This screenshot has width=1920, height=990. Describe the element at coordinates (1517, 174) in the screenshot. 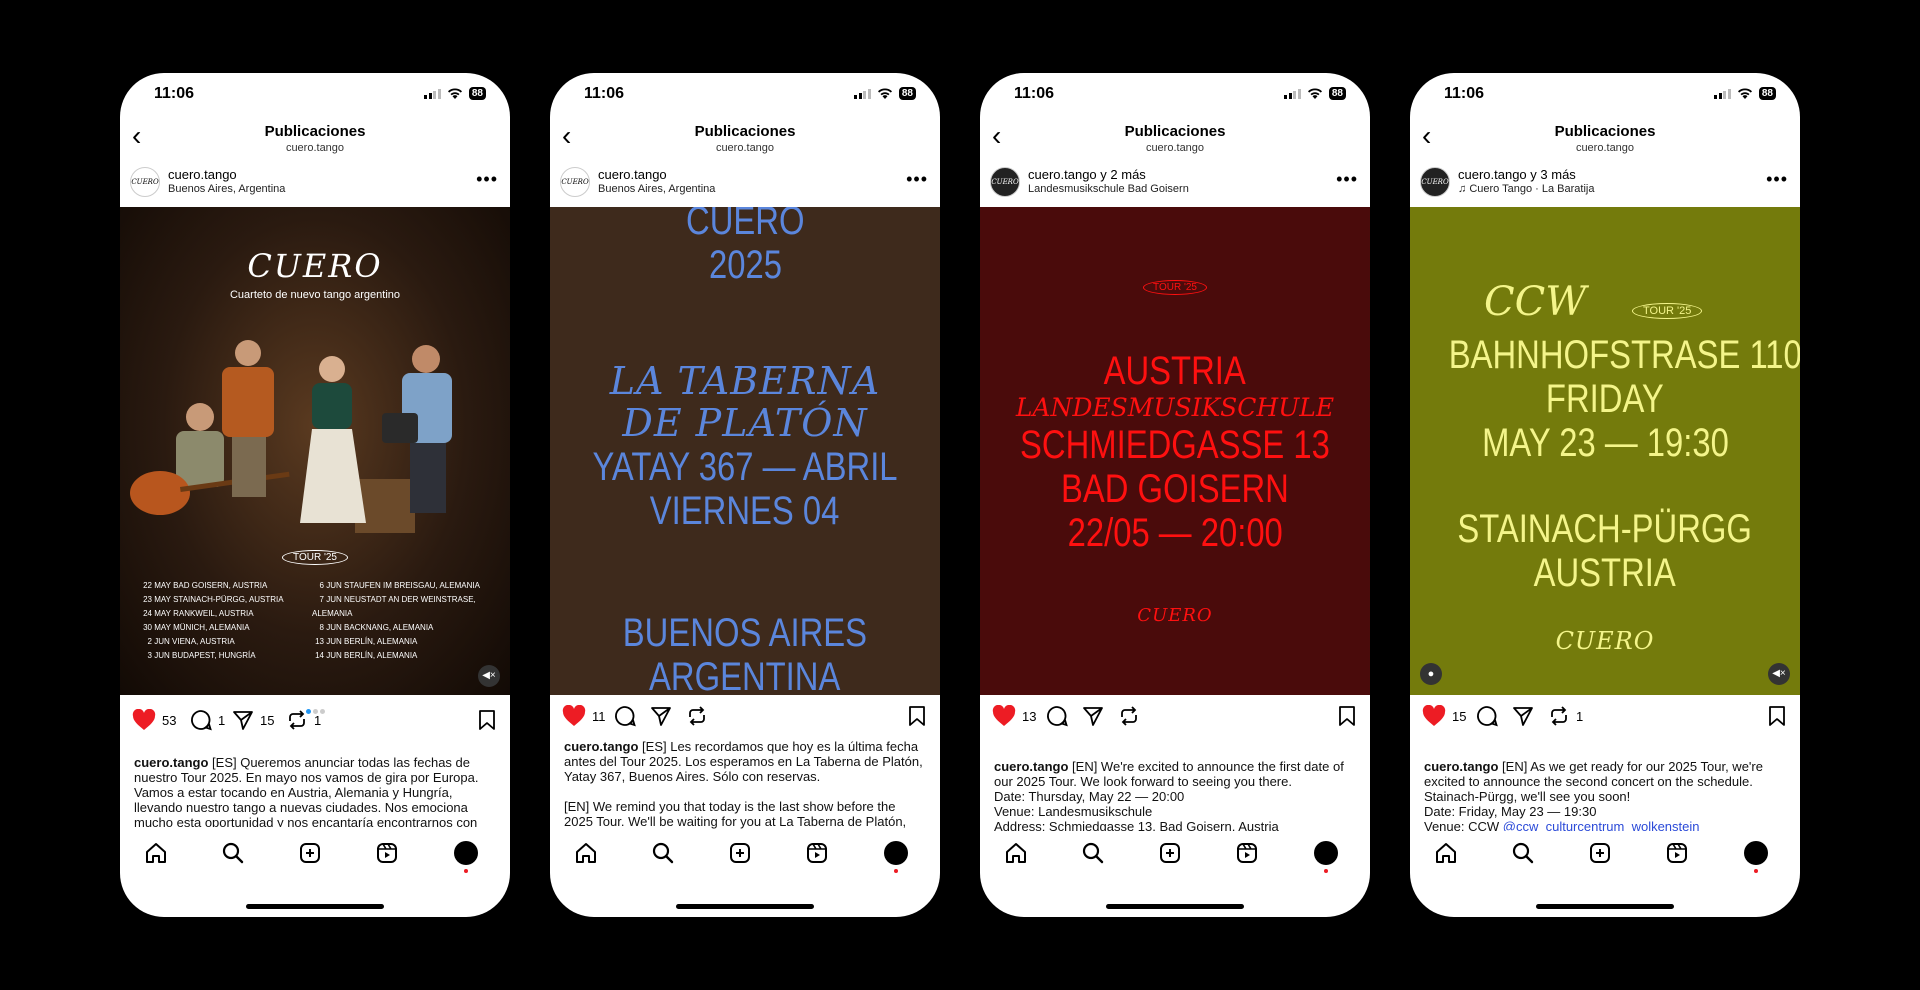

I see `username: cuero.tango y 3 más` at that location.